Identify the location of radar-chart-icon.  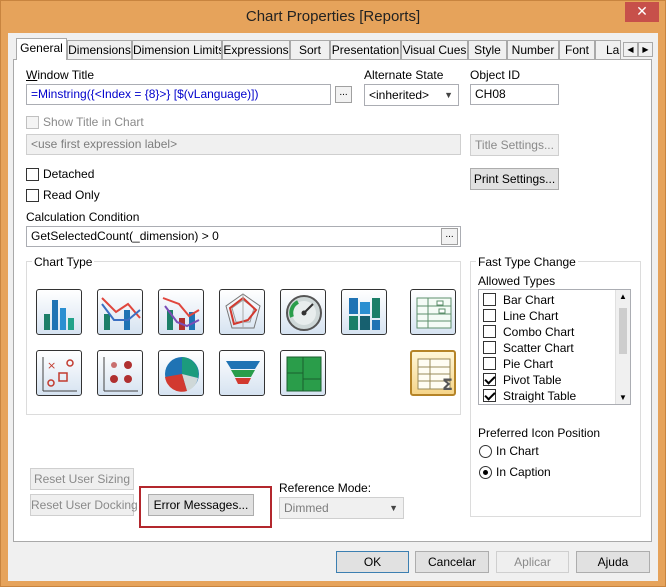
(242, 312).